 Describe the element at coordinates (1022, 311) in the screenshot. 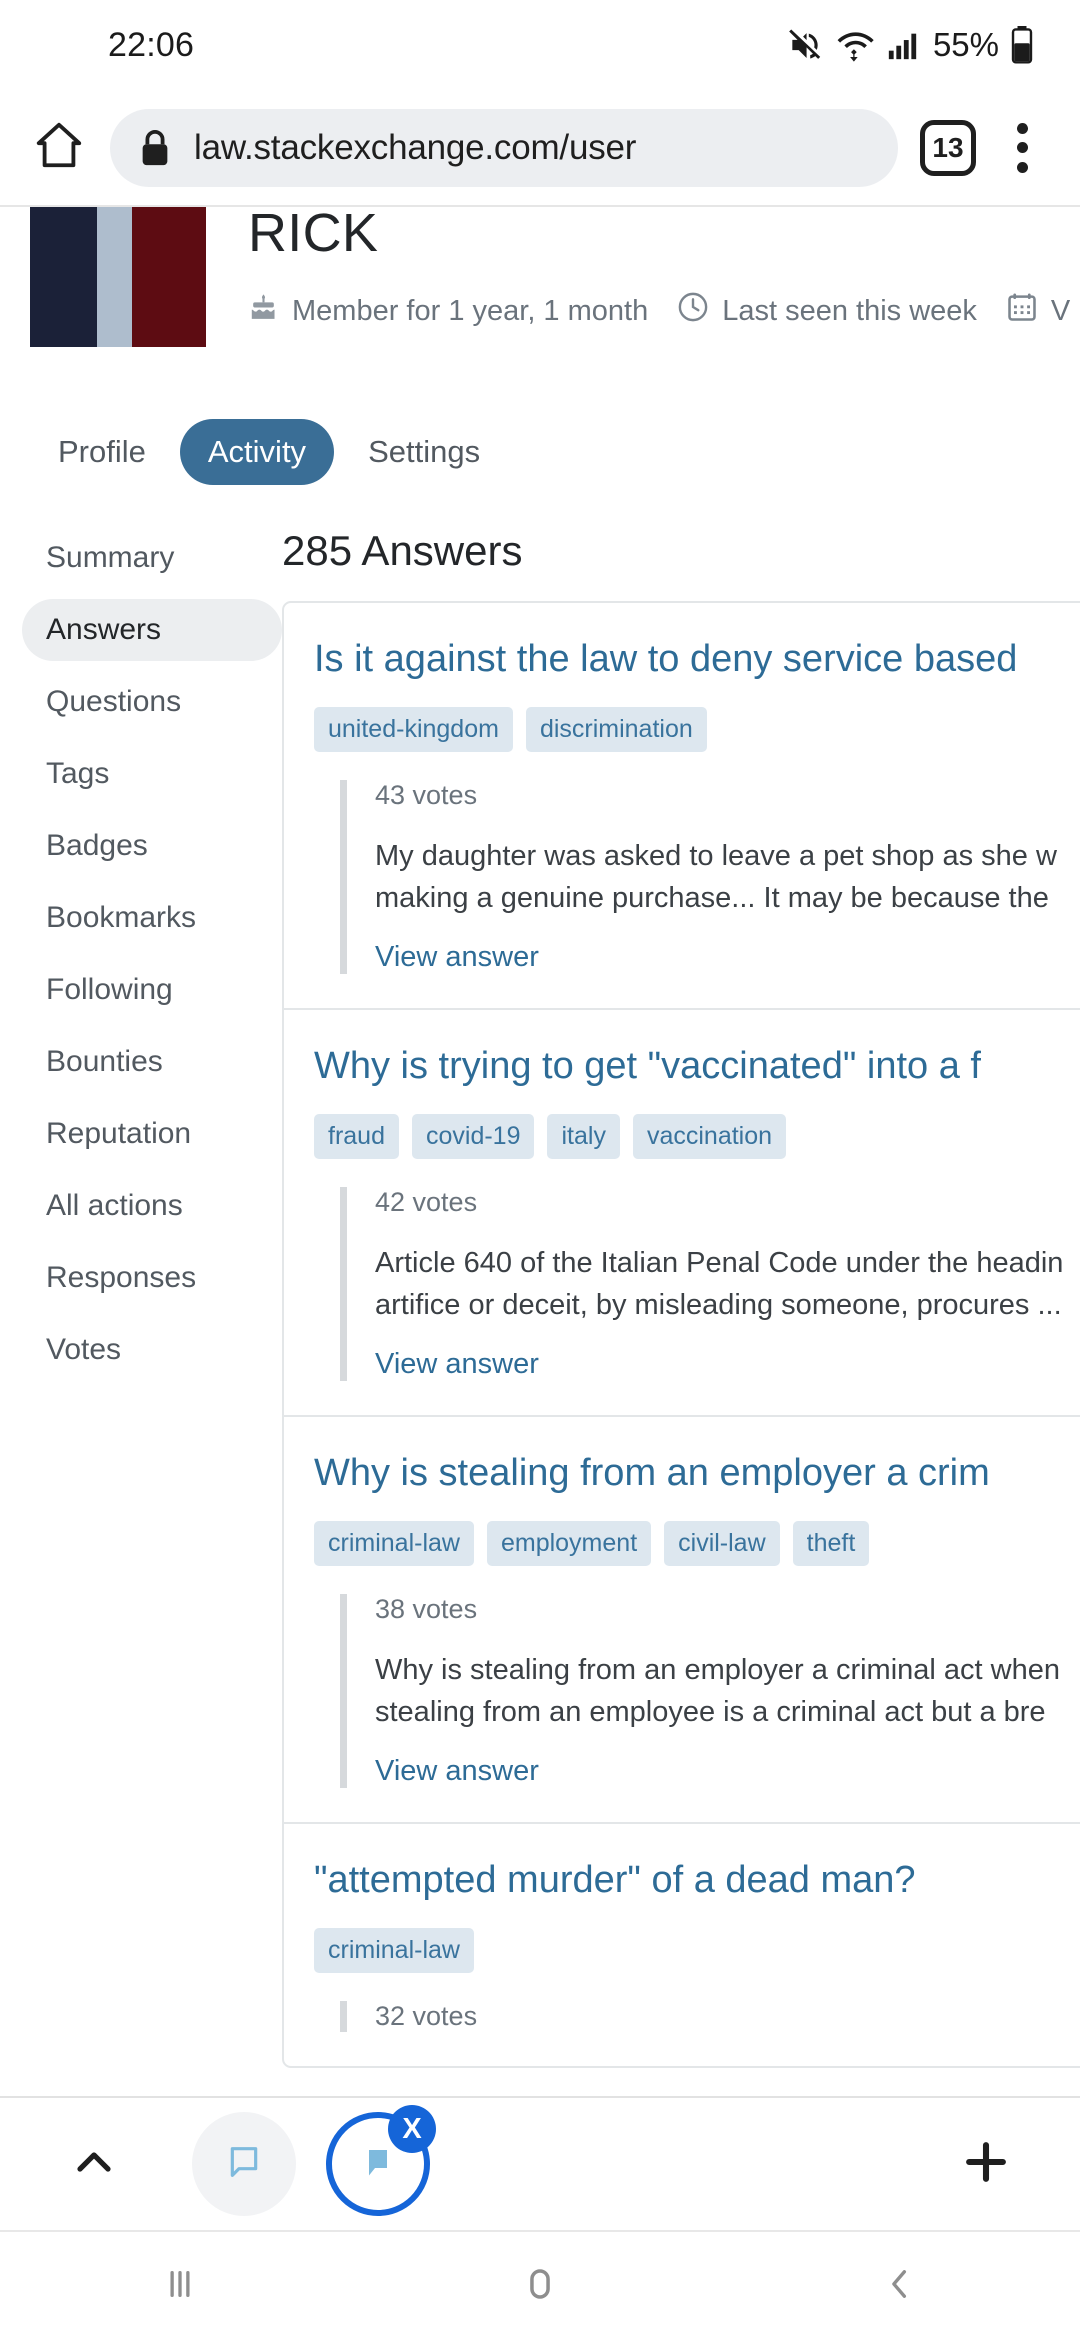

I see `calendar-icon` at that location.